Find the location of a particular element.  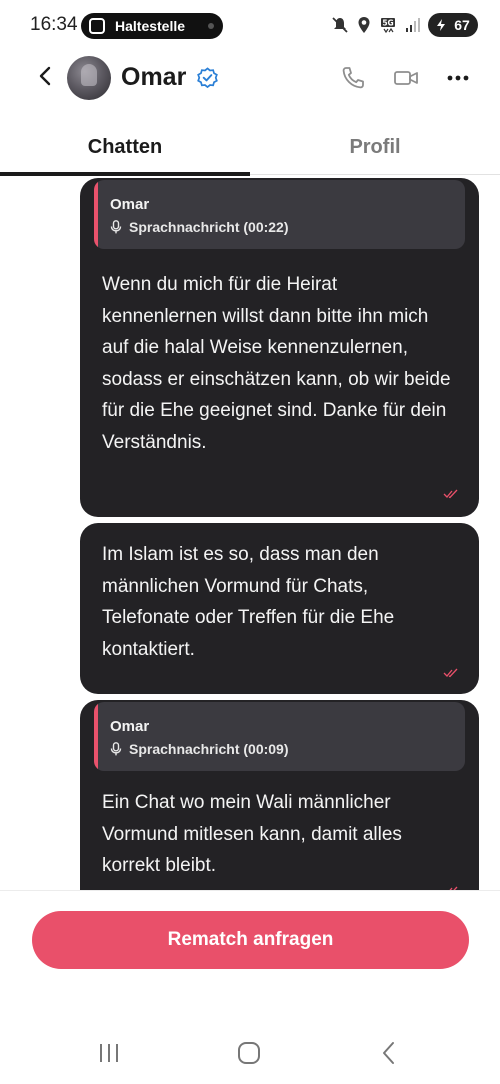

battery-level: 67 is located at coordinates (462, 25).